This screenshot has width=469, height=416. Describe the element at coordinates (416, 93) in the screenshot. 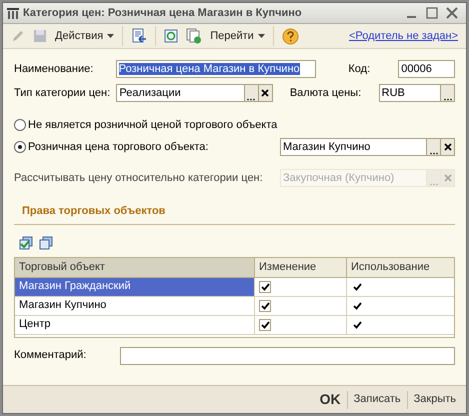

I see `currency-field: RUB` at that location.